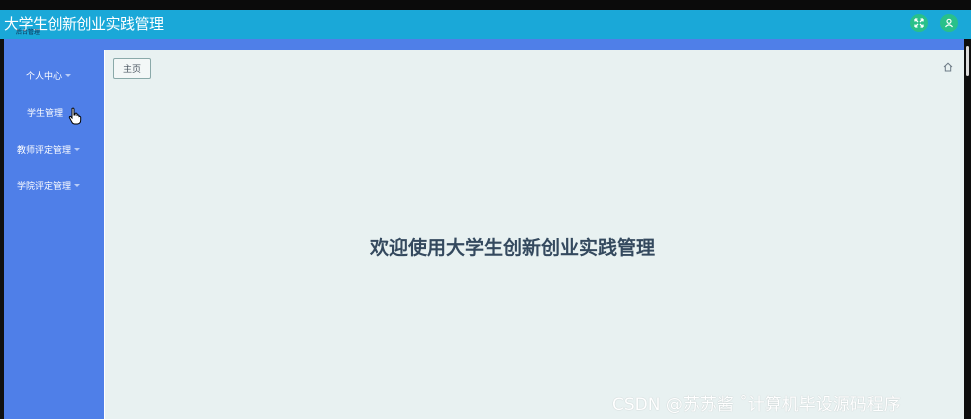 This screenshot has height=419, width=971. Describe the element at coordinates (967, 61) in the screenshot. I see `scrollbar-thumb` at that location.